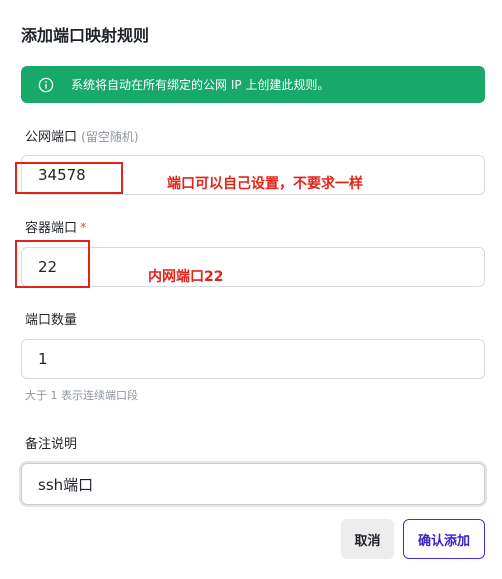  I want to click on dialog-title: 添加端口映射规则, so click(85, 35).